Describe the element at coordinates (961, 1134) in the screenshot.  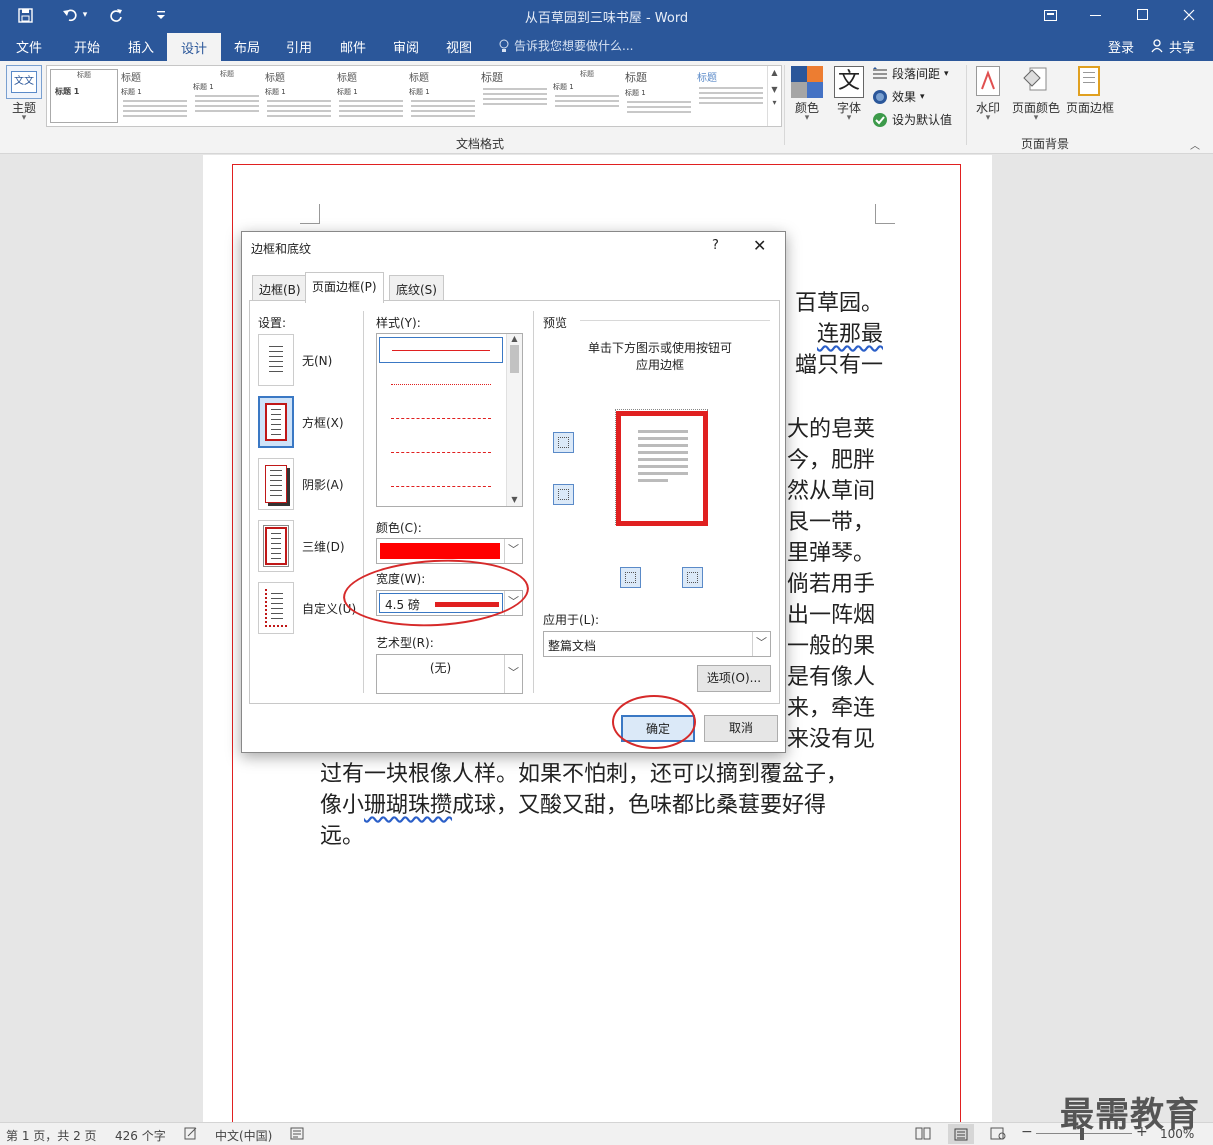
I see `print-layout-icon` at that location.